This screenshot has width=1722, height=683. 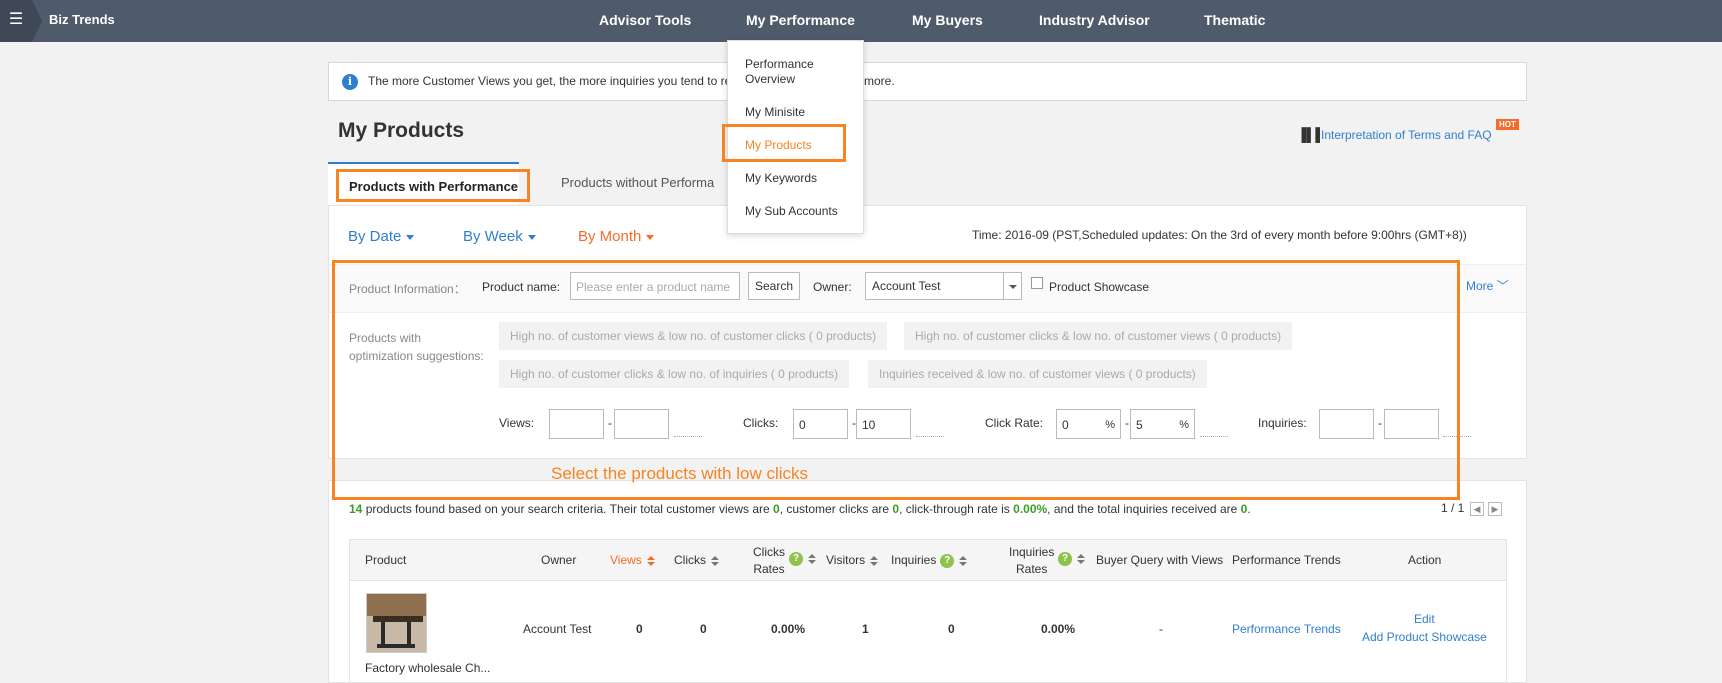 What do you see at coordinates (781, 178) in the screenshot?
I see `menu-item-my-keywords: My Keywords` at bounding box center [781, 178].